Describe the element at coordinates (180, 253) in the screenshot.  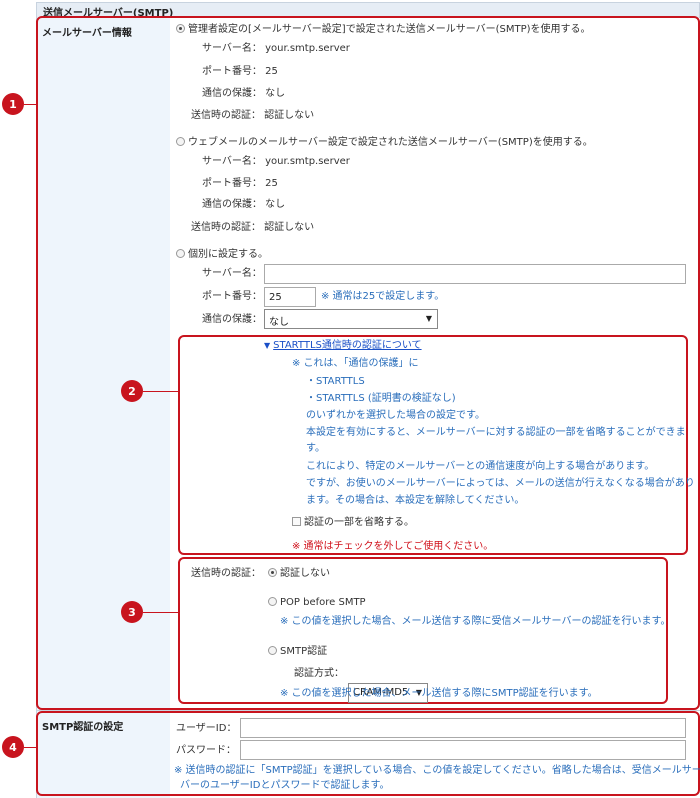
I see `radio-custom` at that location.